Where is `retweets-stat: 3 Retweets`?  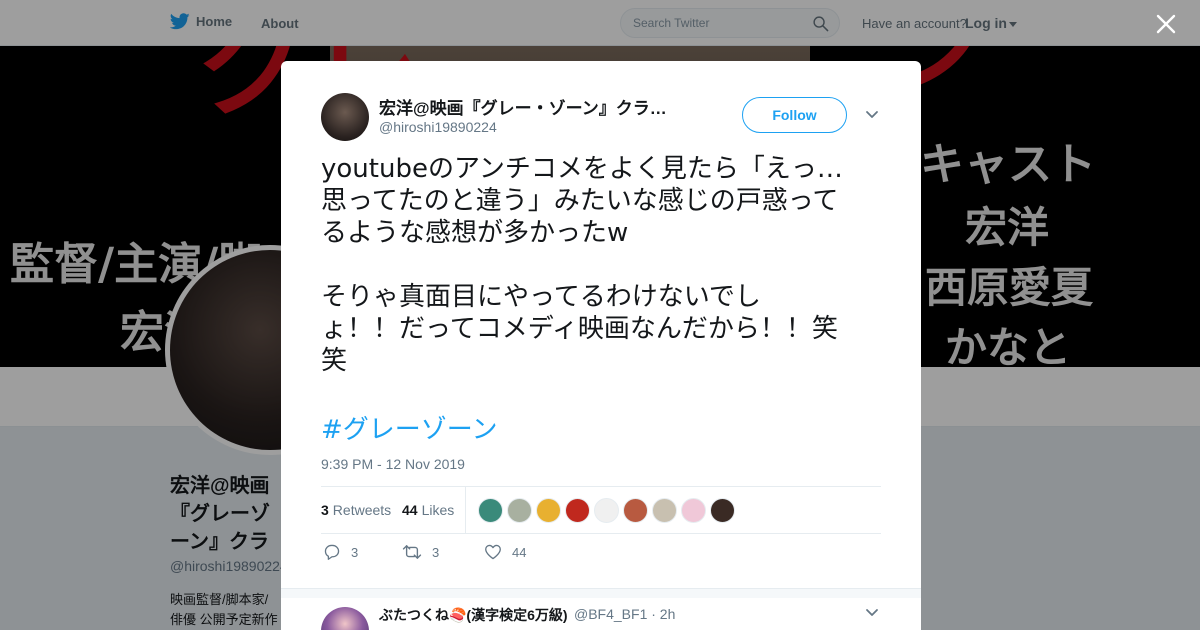 retweets-stat: 3 Retweets is located at coordinates (356, 510).